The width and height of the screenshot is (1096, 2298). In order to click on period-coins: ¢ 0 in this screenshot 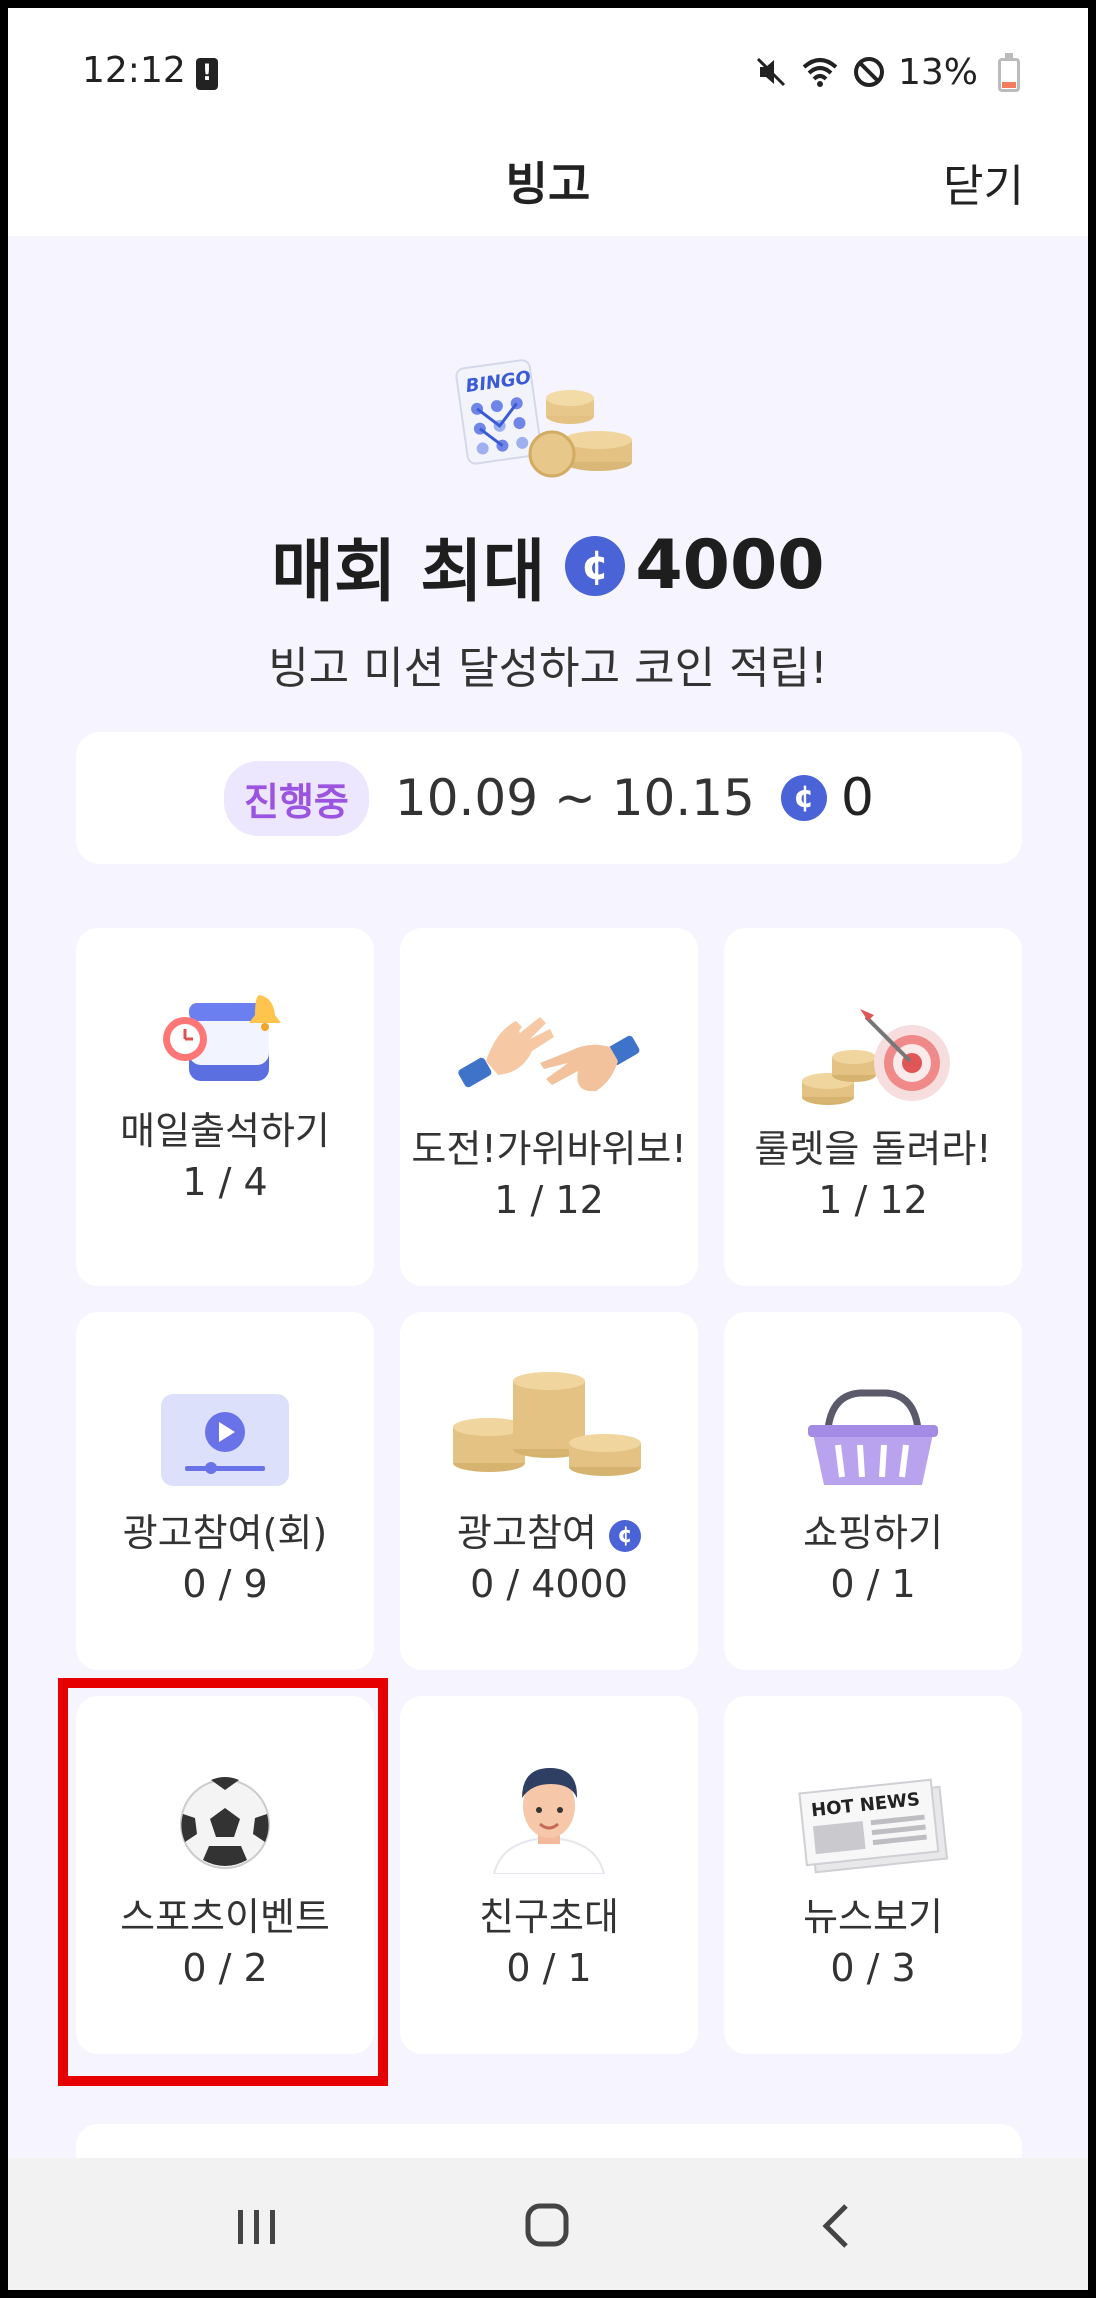, I will do `click(827, 798)`.